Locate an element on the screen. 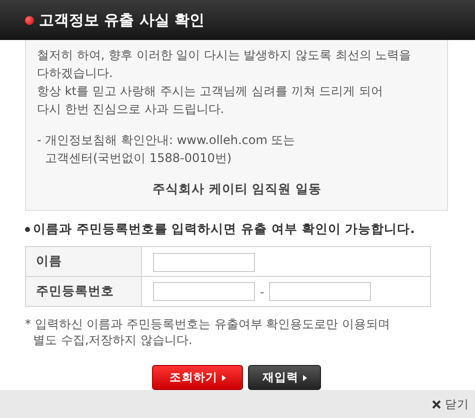  form-heading: 이름과 주민등록번호를 입력하시면 유출 여부 확인이 가능합니다. is located at coordinates (224, 229).